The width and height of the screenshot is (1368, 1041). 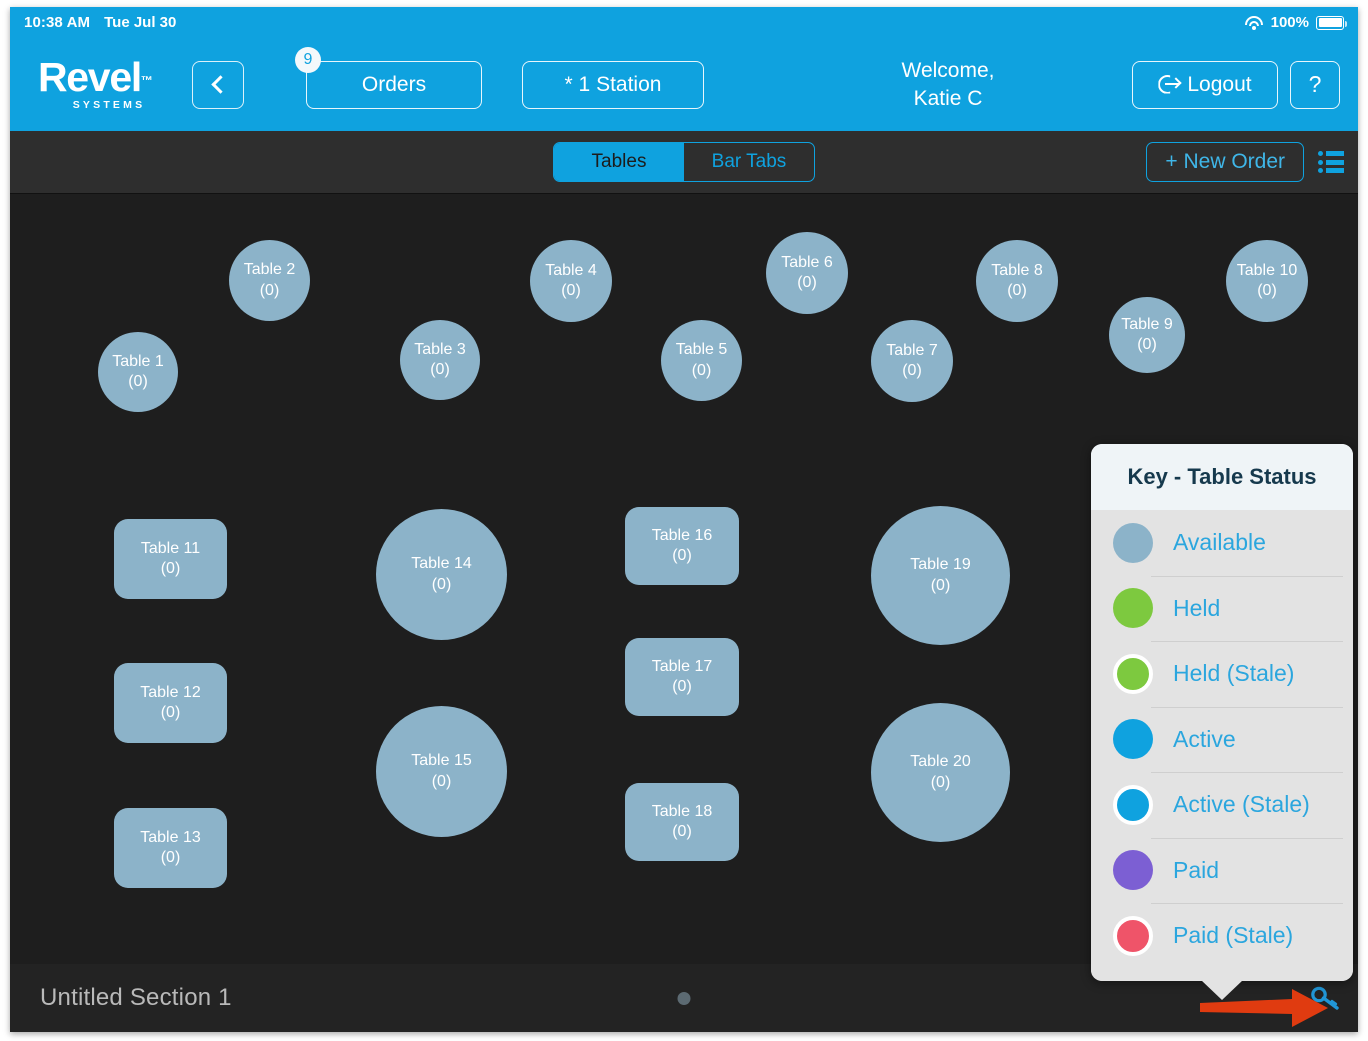 I want to click on status-label: Held, so click(x=1197, y=607).